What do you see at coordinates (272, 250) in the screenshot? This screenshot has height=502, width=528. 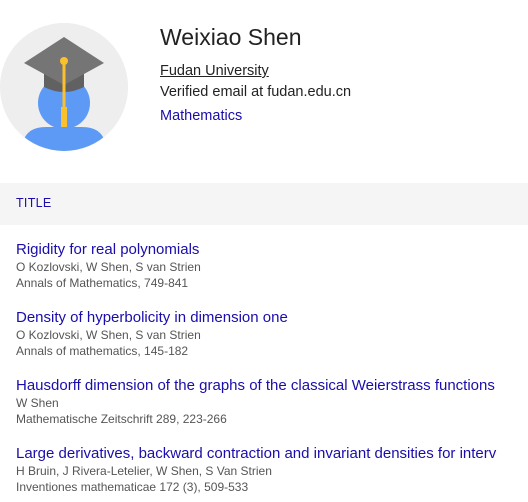 I see `publication-title-link: Rigidity for real polynomials` at bounding box center [272, 250].